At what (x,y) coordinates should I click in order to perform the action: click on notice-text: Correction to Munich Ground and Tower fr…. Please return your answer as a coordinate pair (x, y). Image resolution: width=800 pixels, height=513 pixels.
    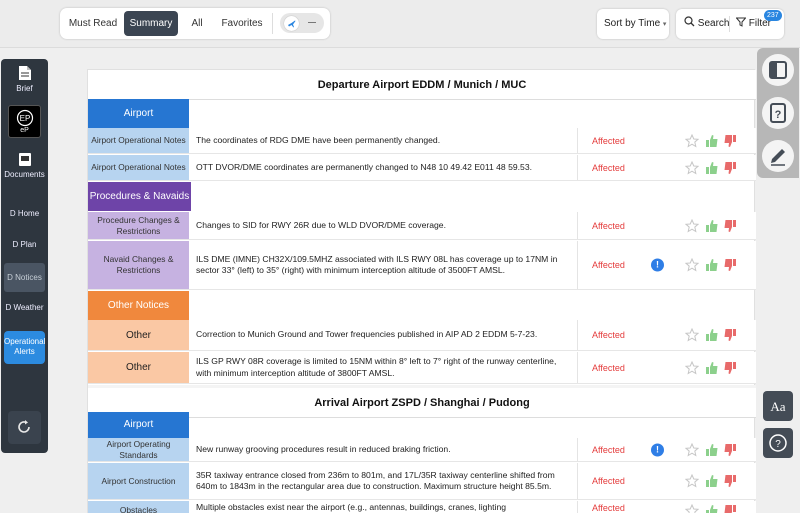
    Looking at the image, I should click on (367, 334).